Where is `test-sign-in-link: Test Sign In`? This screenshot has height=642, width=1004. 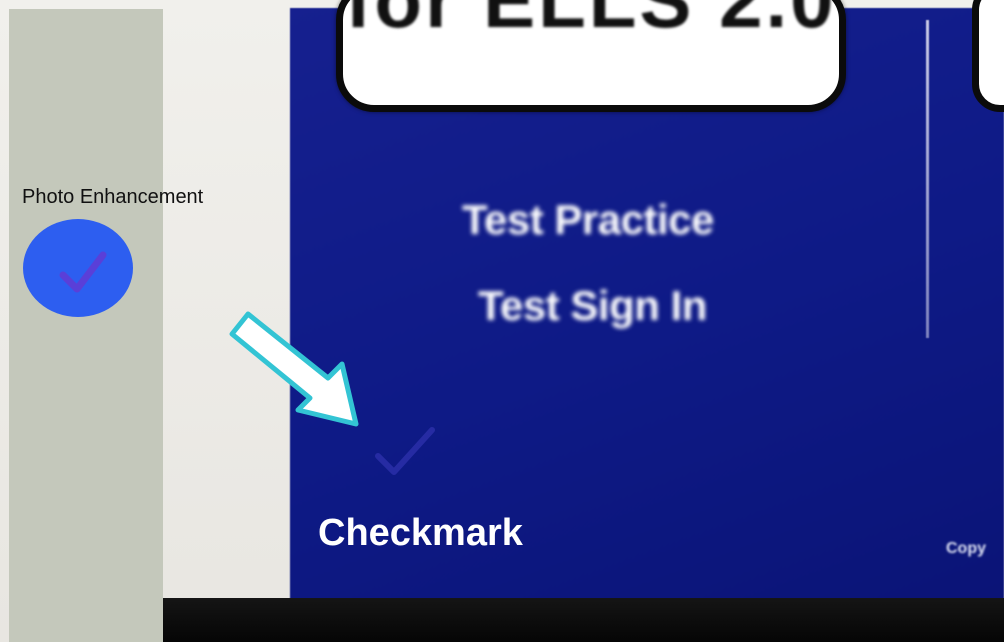 test-sign-in-link: Test Sign In is located at coordinates (592, 306).